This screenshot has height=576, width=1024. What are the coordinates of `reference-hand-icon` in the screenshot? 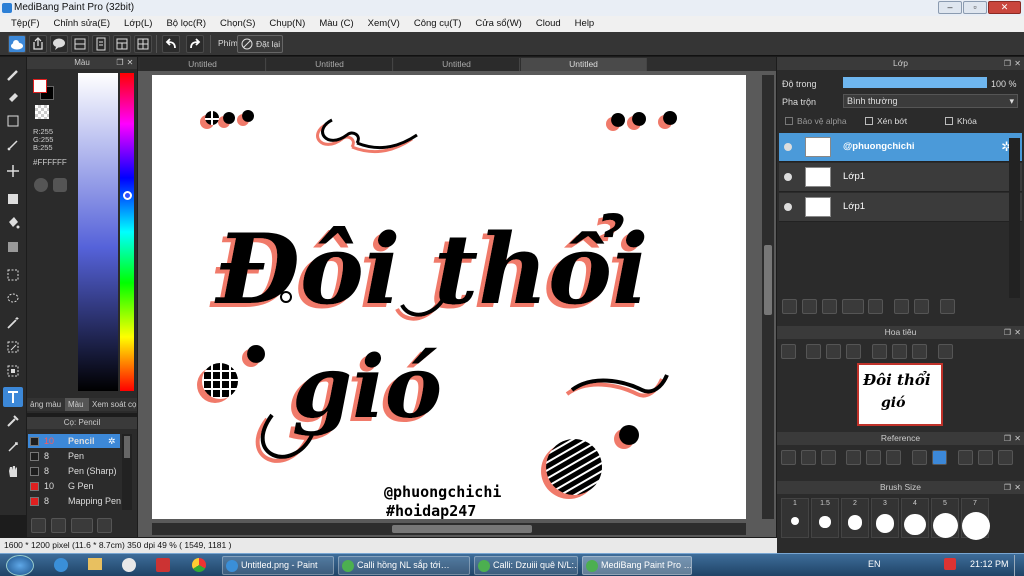 It's located at (939, 457).